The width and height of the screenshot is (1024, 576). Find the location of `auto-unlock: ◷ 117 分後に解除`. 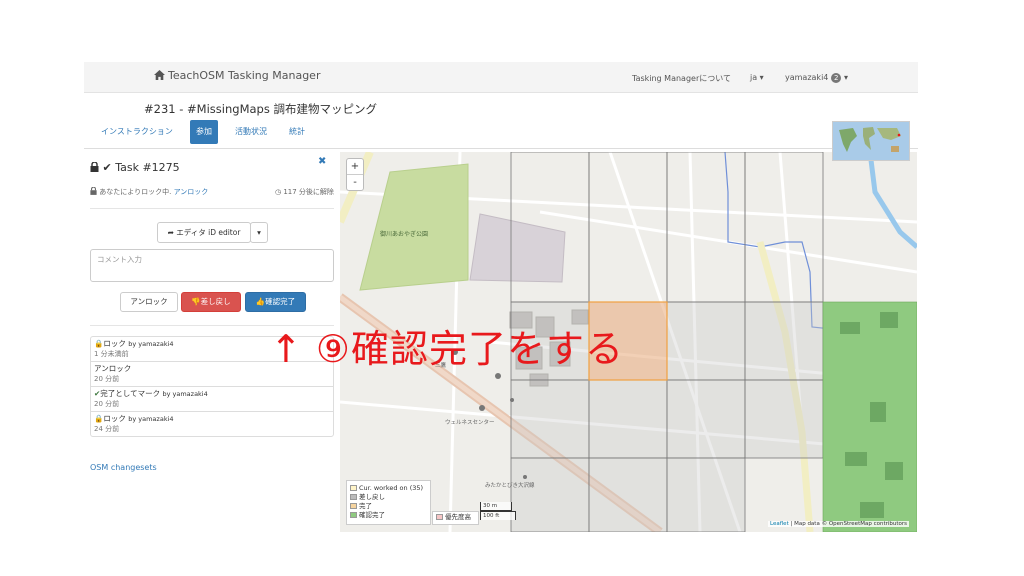

auto-unlock: ◷ 117 分後に解除 is located at coordinates (304, 192).